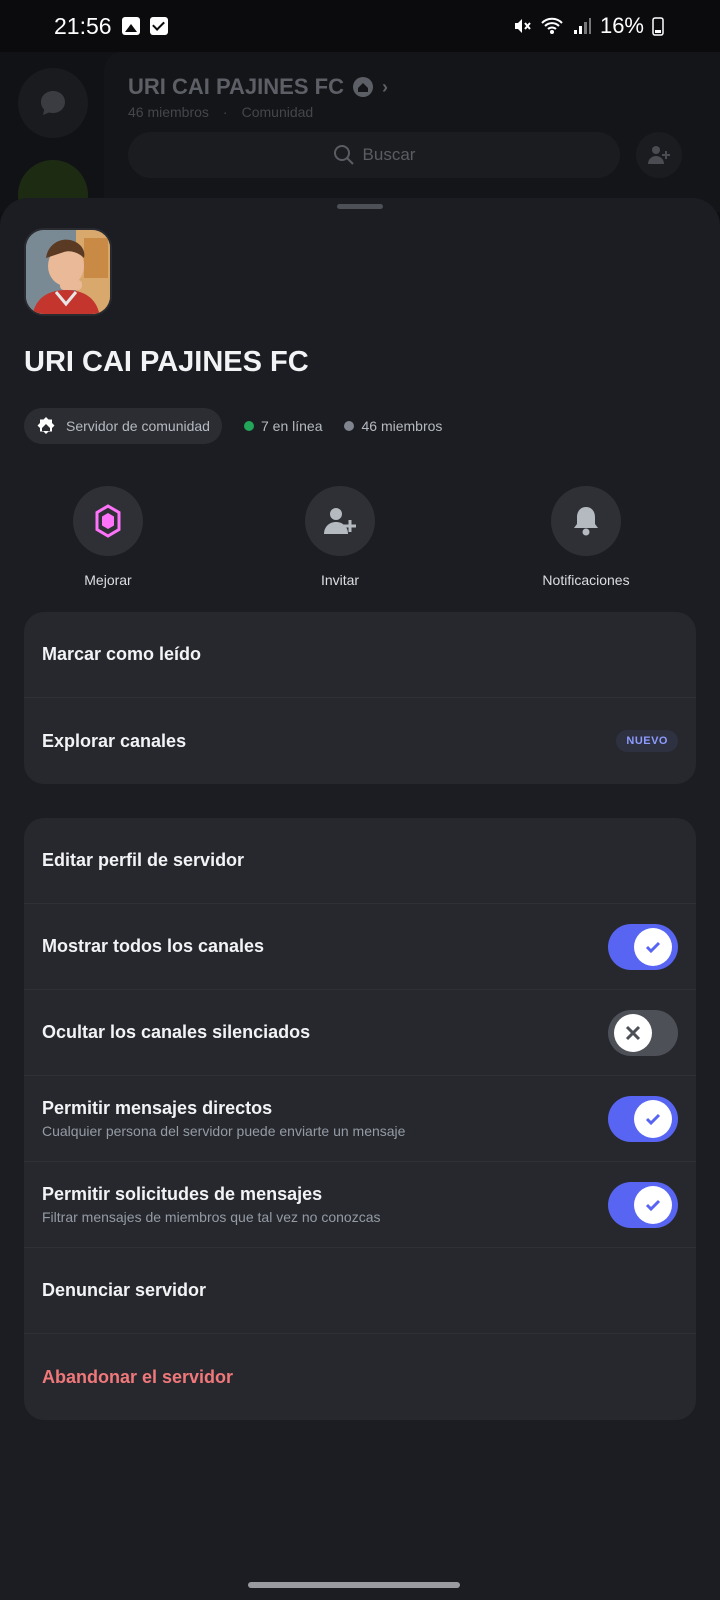 Image resolution: width=720 pixels, height=1600 pixels. Describe the element at coordinates (166, 362) in the screenshot. I see `server-name: URI CAI PAJINES FC` at that location.